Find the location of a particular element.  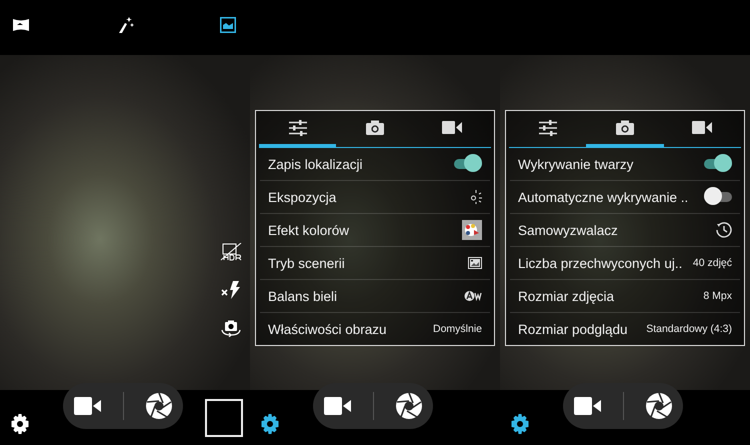

last-photo-thumbnail is located at coordinates (224, 418).